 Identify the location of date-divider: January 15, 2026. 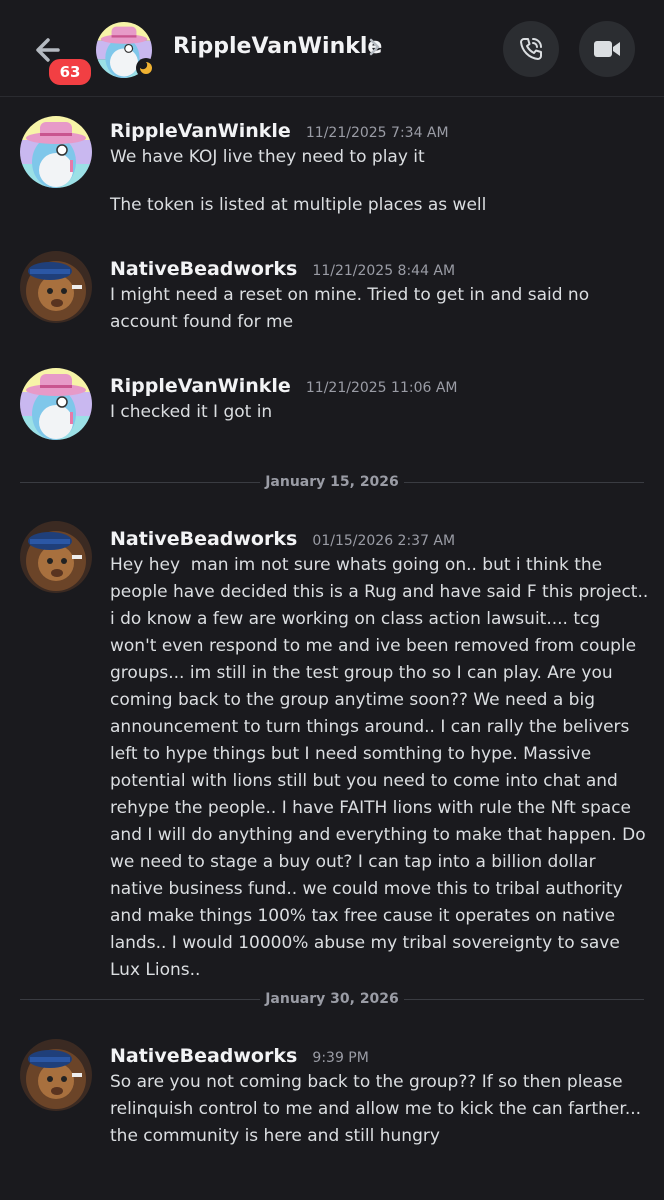
(332, 482).